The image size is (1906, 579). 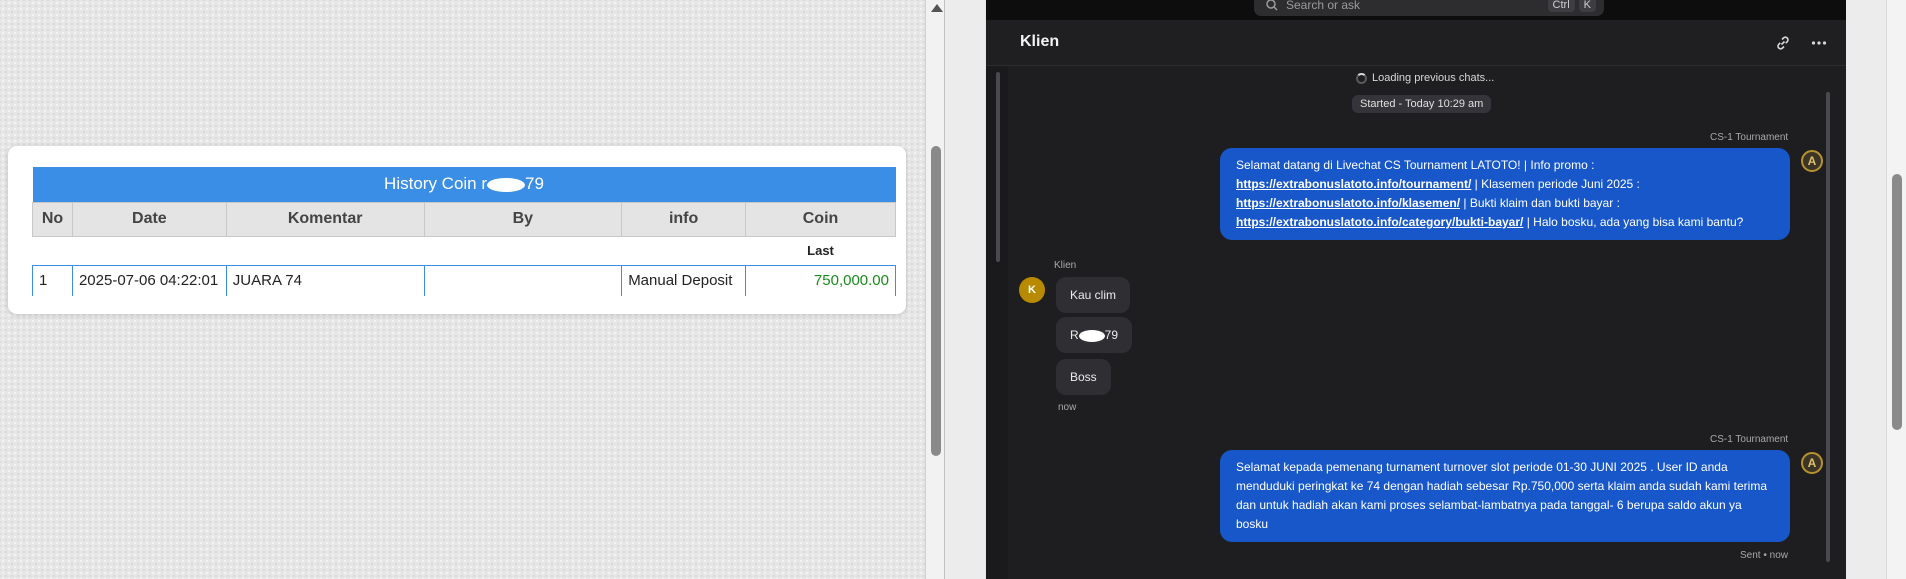 What do you see at coordinates (998, 167) in the screenshot?
I see `chat-list-scroll-thumb` at bounding box center [998, 167].